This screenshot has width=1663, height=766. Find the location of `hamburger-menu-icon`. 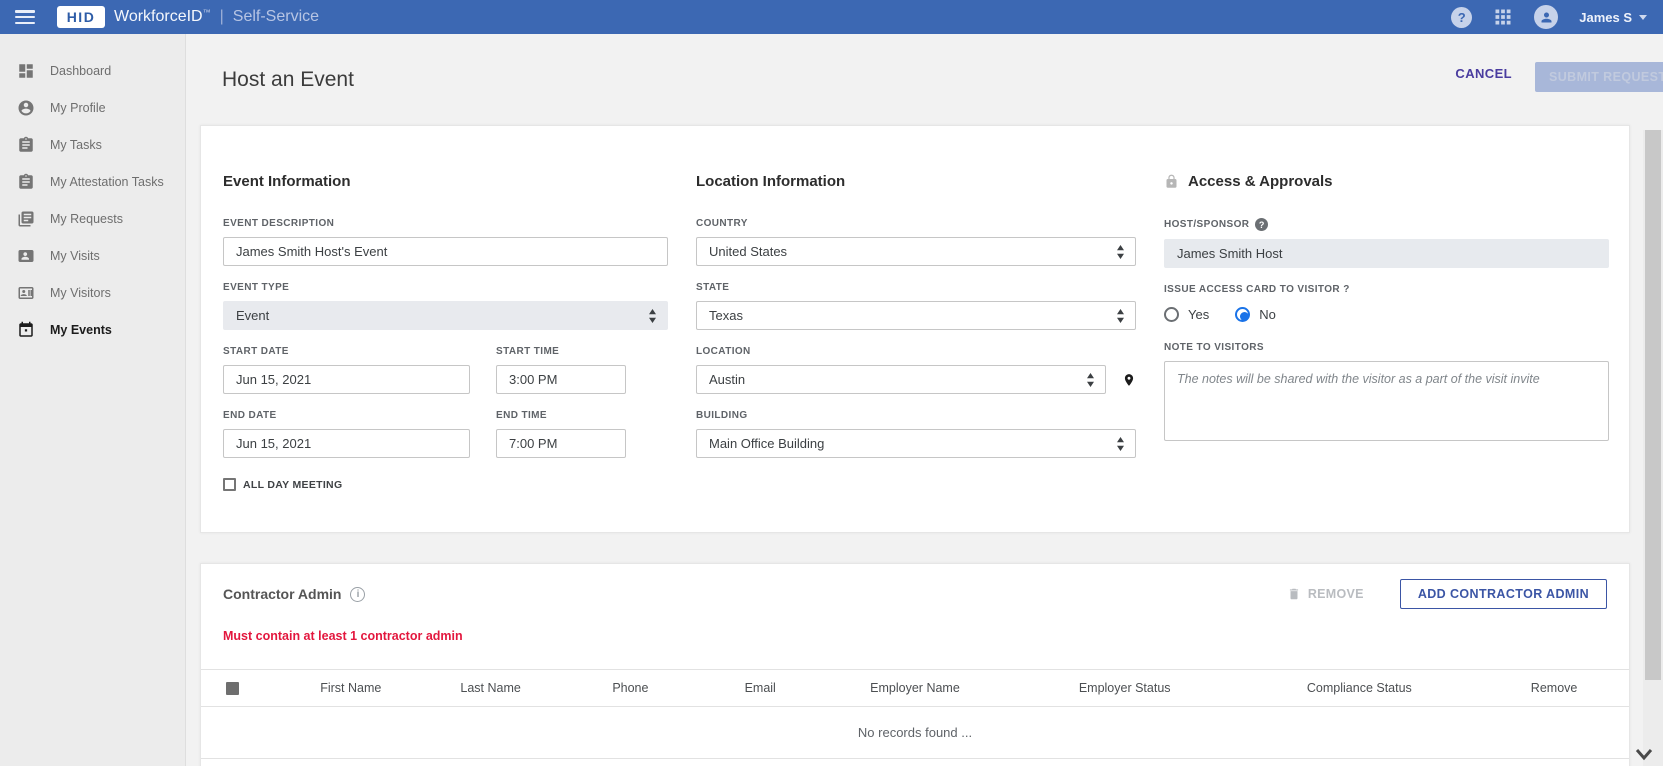

hamburger-menu-icon is located at coordinates (25, 17).